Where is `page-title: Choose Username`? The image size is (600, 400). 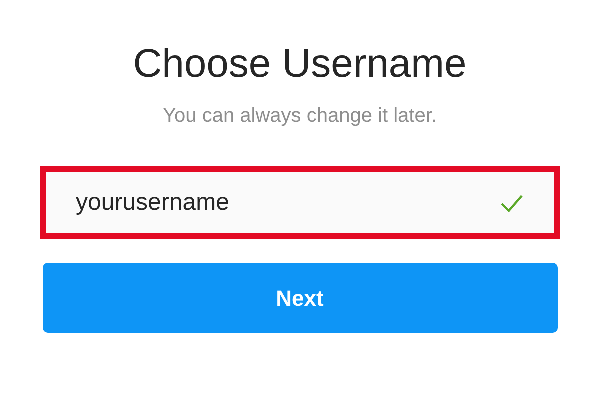 page-title: Choose Username is located at coordinates (300, 64).